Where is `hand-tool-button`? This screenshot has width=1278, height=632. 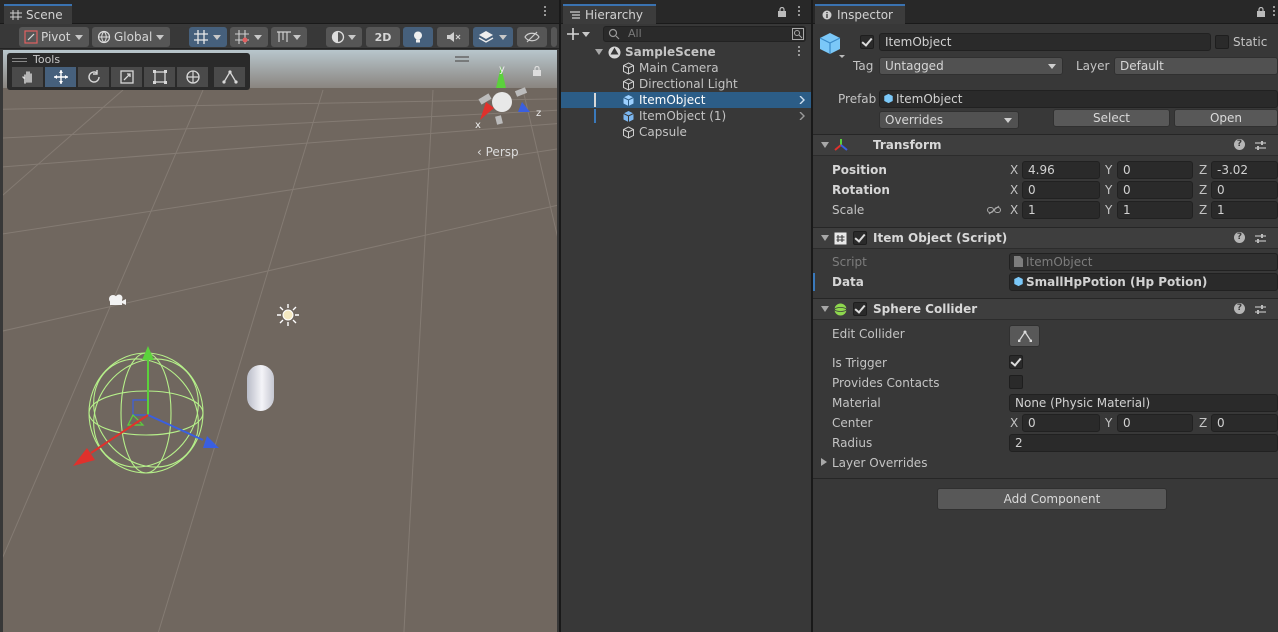 hand-tool-button is located at coordinates (28, 77).